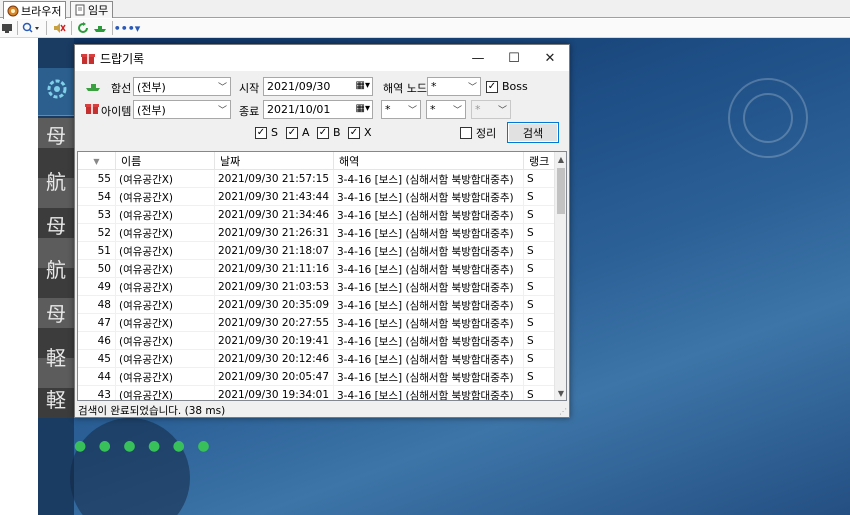 This screenshot has height=515, width=850. Describe the element at coordinates (425, 28) in the screenshot. I see `toolbar: •••▾` at that location.